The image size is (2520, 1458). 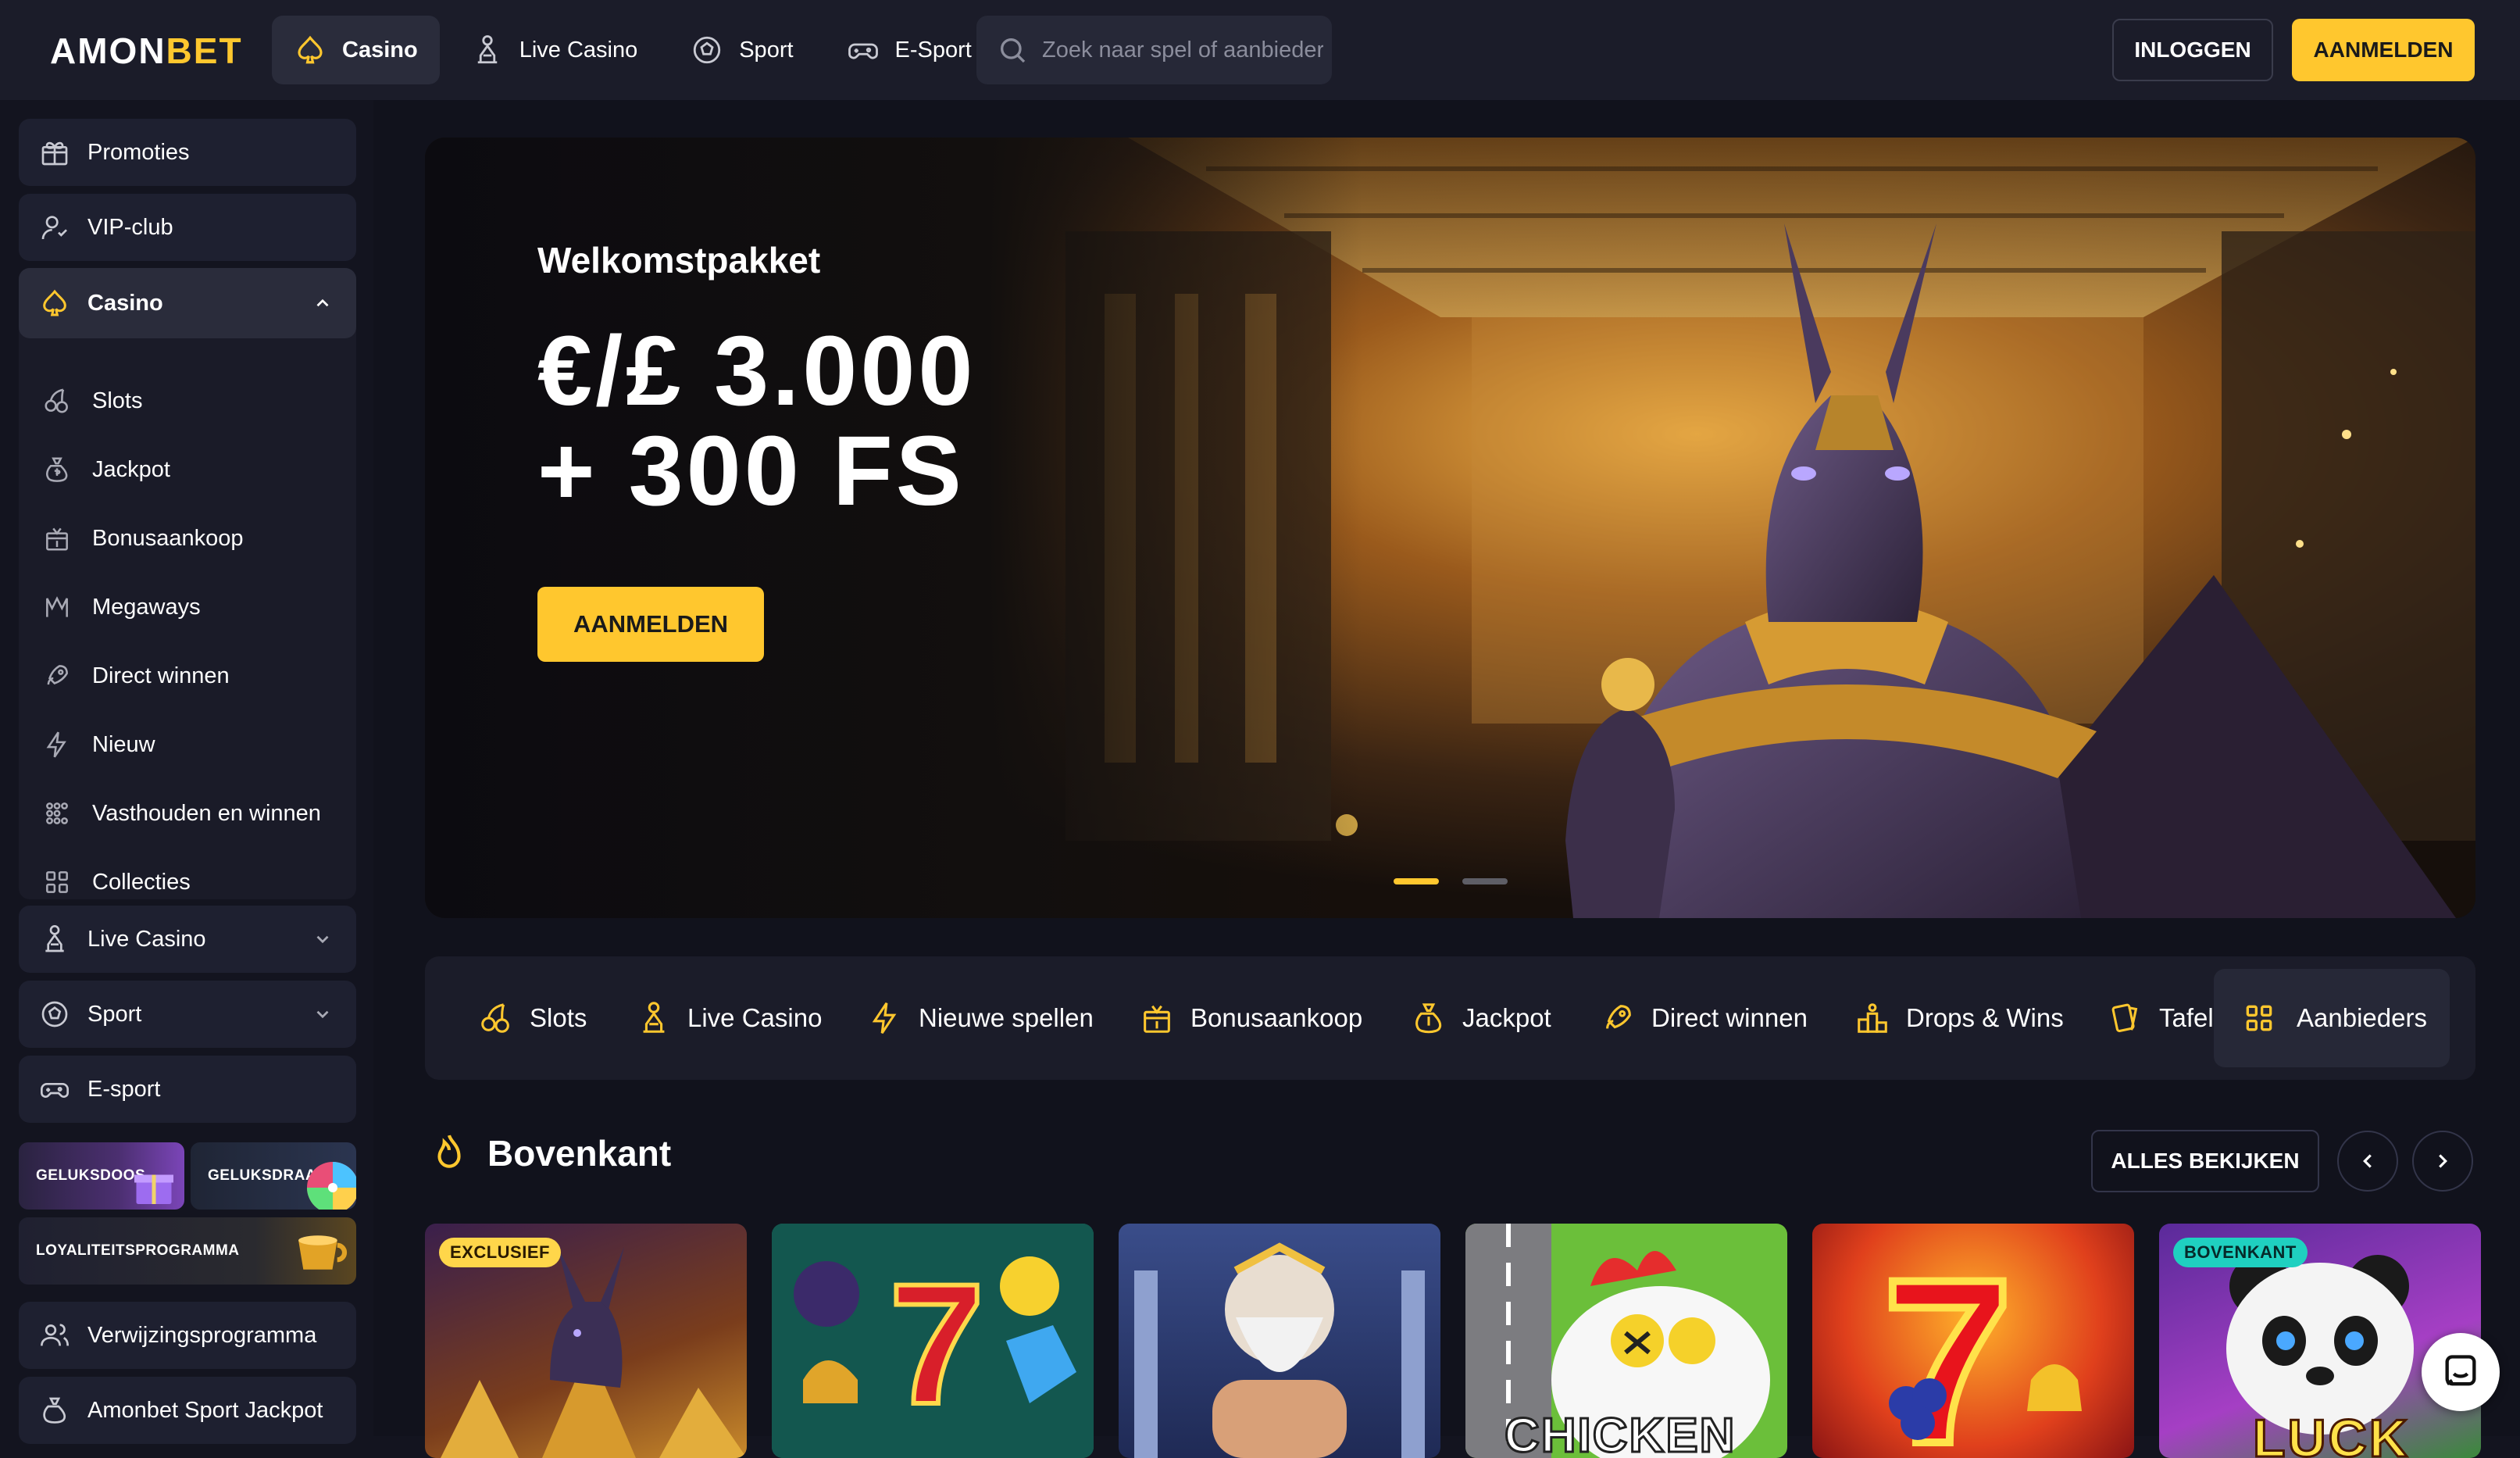 What do you see at coordinates (187, 303) in the screenshot?
I see `sidebar-item-casino: Casino` at bounding box center [187, 303].